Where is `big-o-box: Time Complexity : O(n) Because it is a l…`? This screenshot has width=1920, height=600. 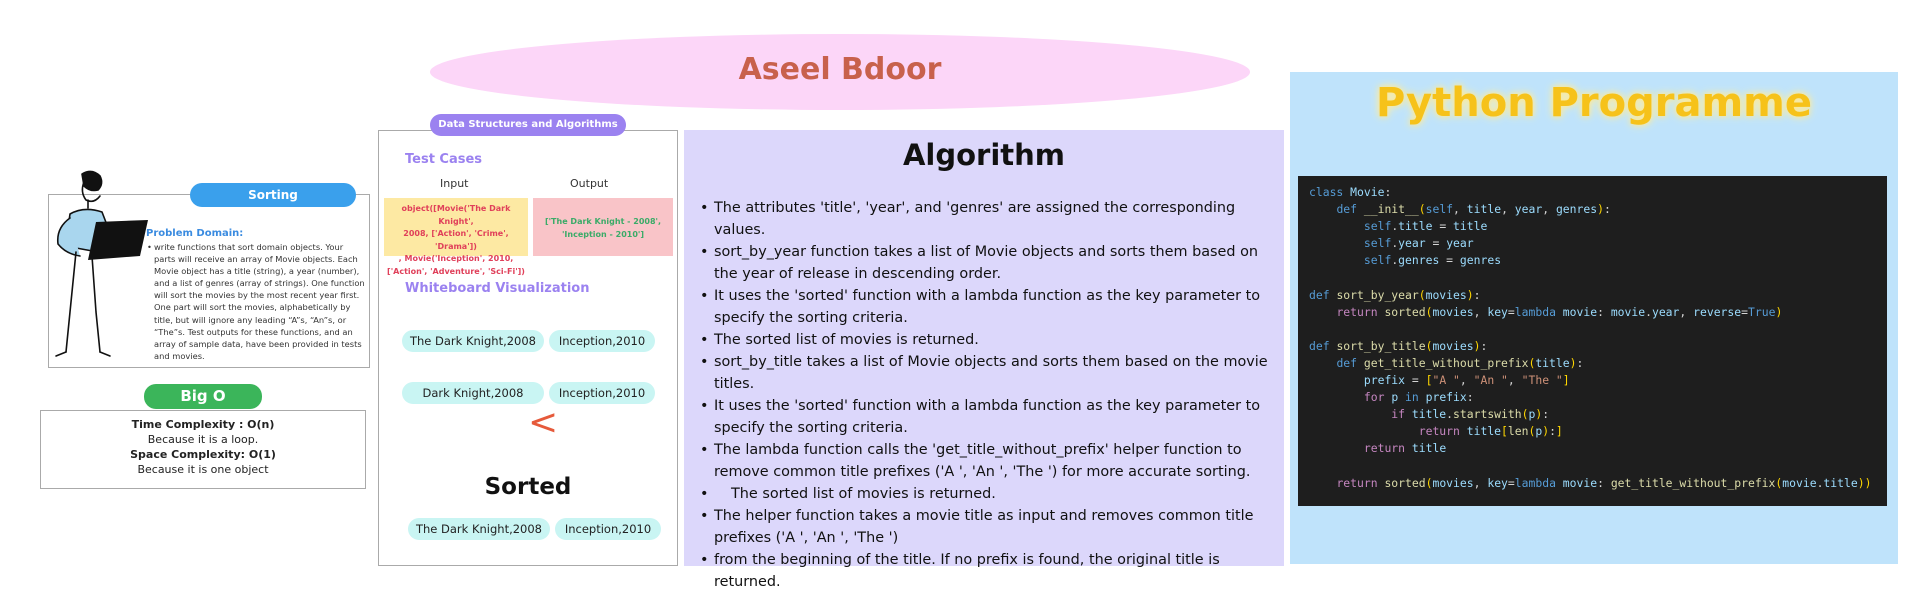
big-o-box: Time Complexity : O(n) Because it is a l… is located at coordinates (203, 449).